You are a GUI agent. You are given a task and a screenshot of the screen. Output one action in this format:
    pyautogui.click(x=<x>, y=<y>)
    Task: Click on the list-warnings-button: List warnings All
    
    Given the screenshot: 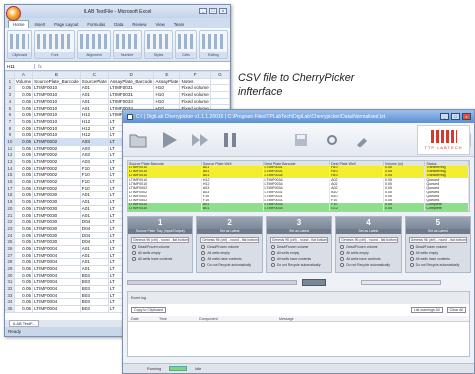 What is the action you would take?
    pyautogui.click(x=426, y=310)
    